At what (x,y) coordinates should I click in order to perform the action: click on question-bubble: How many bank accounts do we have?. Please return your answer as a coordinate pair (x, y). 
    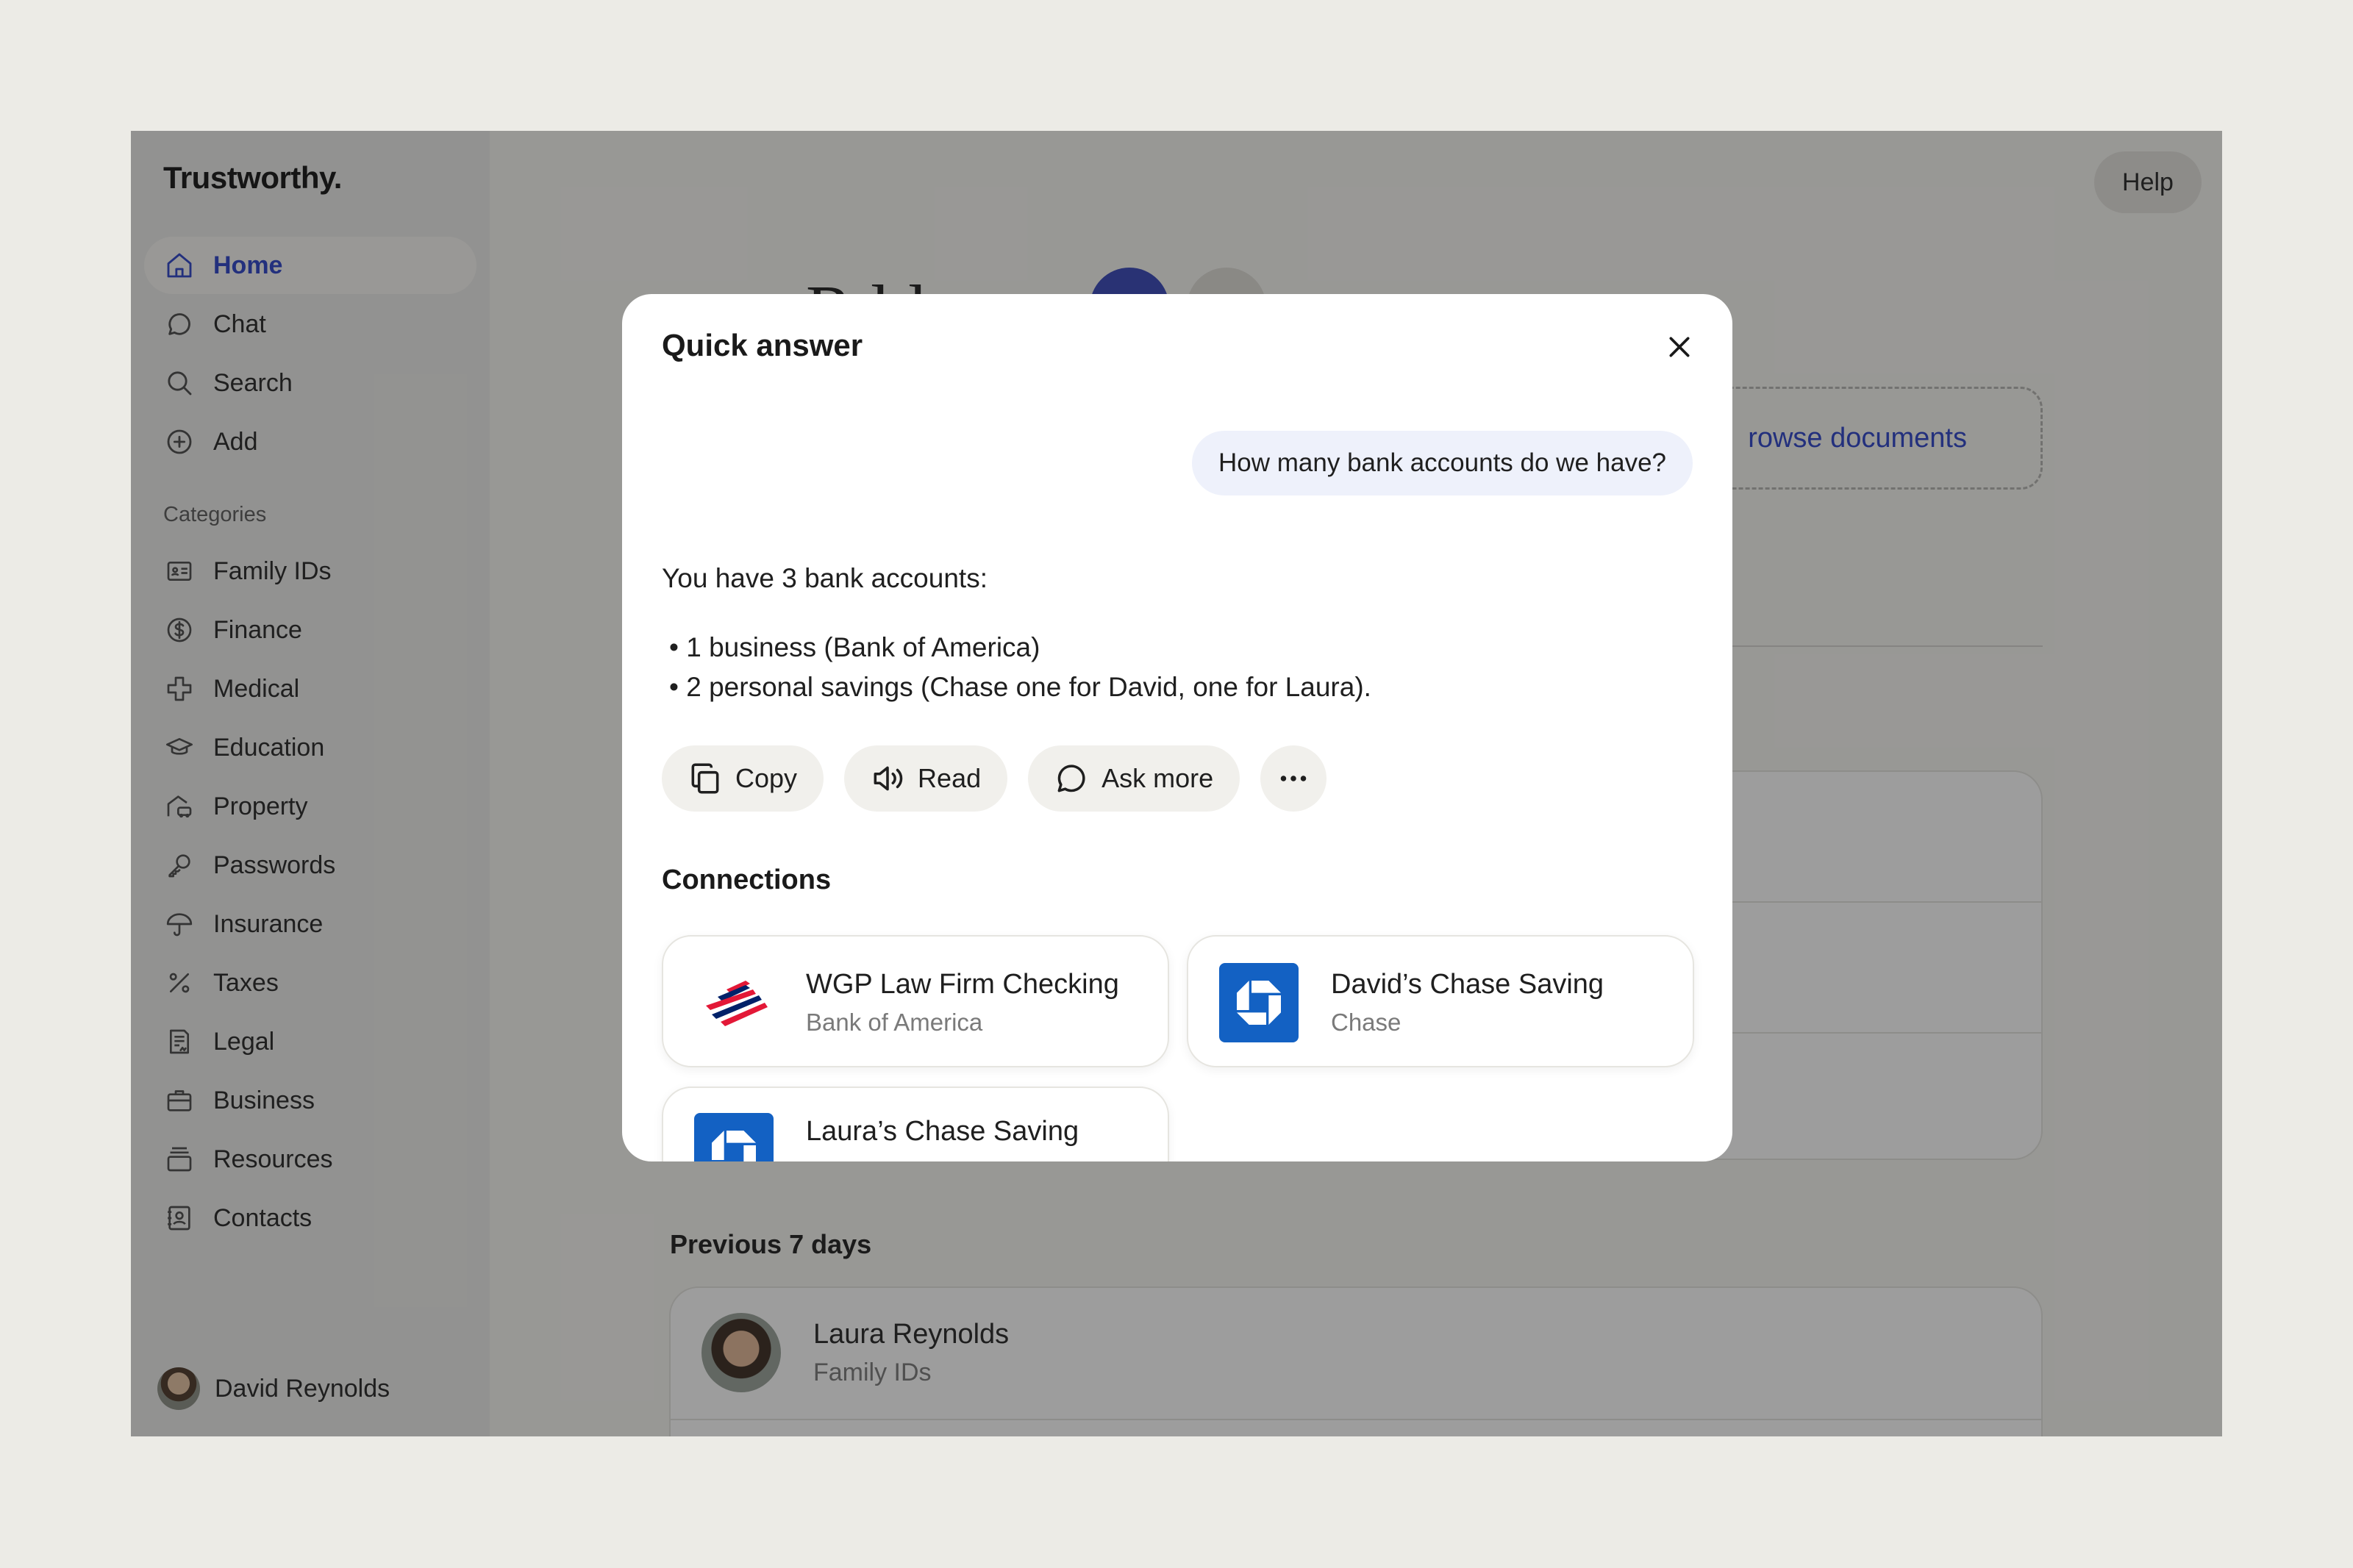
    Looking at the image, I should click on (1442, 463).